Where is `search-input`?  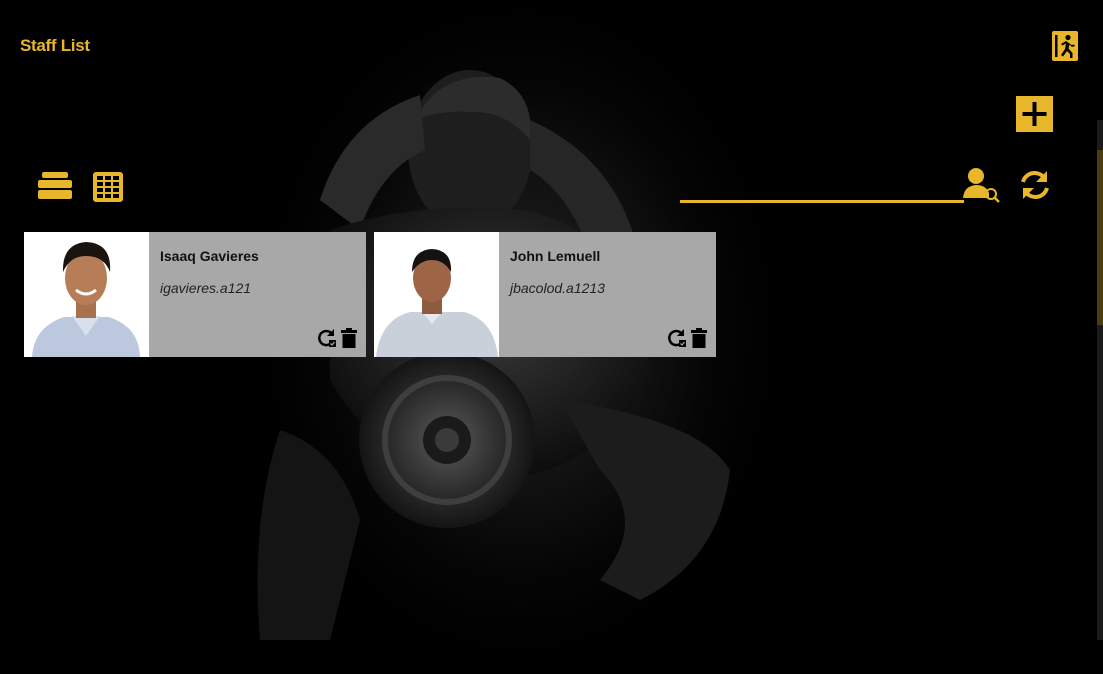
search-input is located at coordinates (822, 189).